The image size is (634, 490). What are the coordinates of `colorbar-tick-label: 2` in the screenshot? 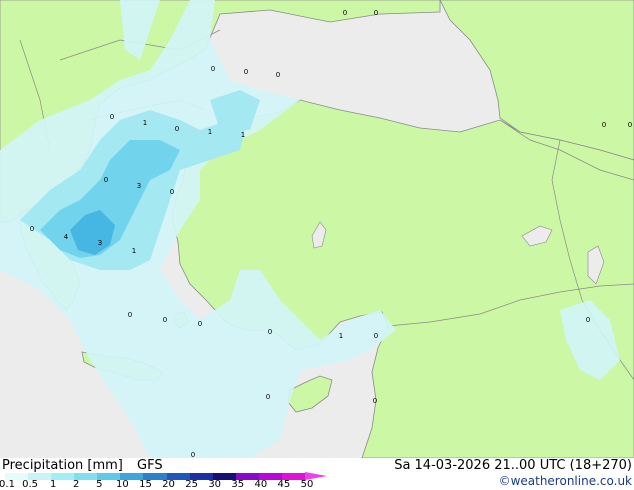 It's located at (76, 484).